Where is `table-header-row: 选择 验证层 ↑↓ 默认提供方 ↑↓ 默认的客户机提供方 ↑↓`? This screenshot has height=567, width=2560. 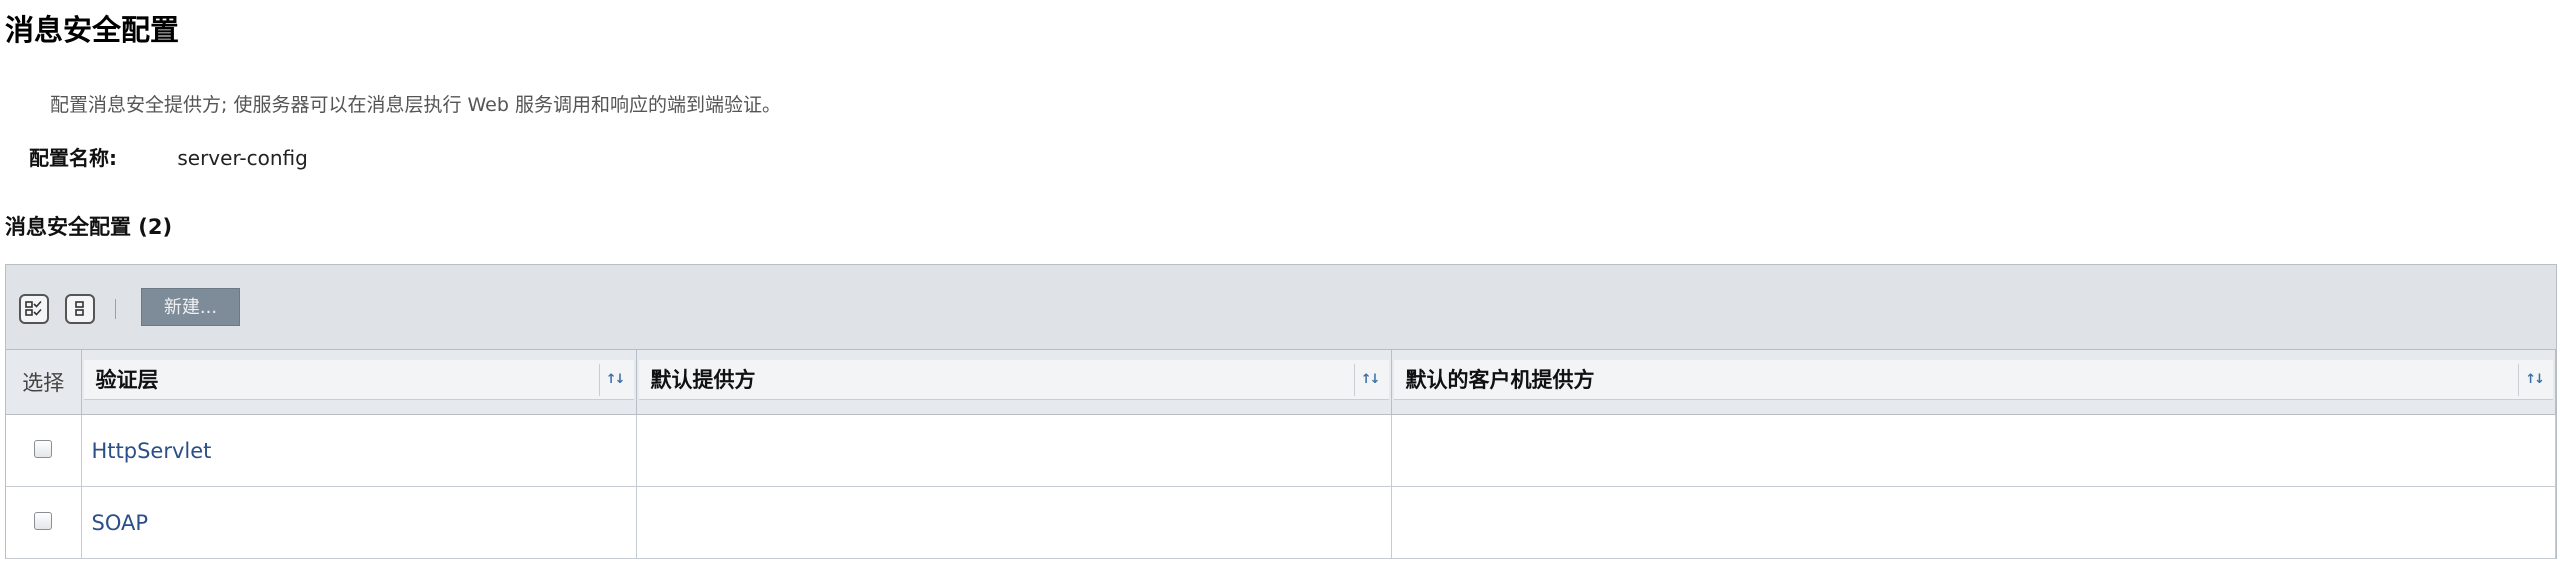
table-header-row: 选择 验证层 ↑↓ 默认提供方 ↑↓ 默认的客户机提供方 ↑↓ is located at coordinates (1281, 382).